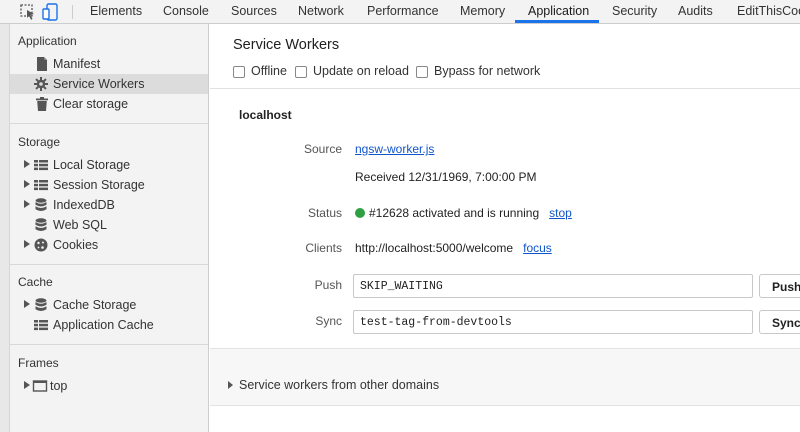 This screenshot has height=432, width=800. What do you see at coordinates (91, 104) in the screenshot?
I see `sidebar-item-label: Clear storage` at bounding box center [91, 104].